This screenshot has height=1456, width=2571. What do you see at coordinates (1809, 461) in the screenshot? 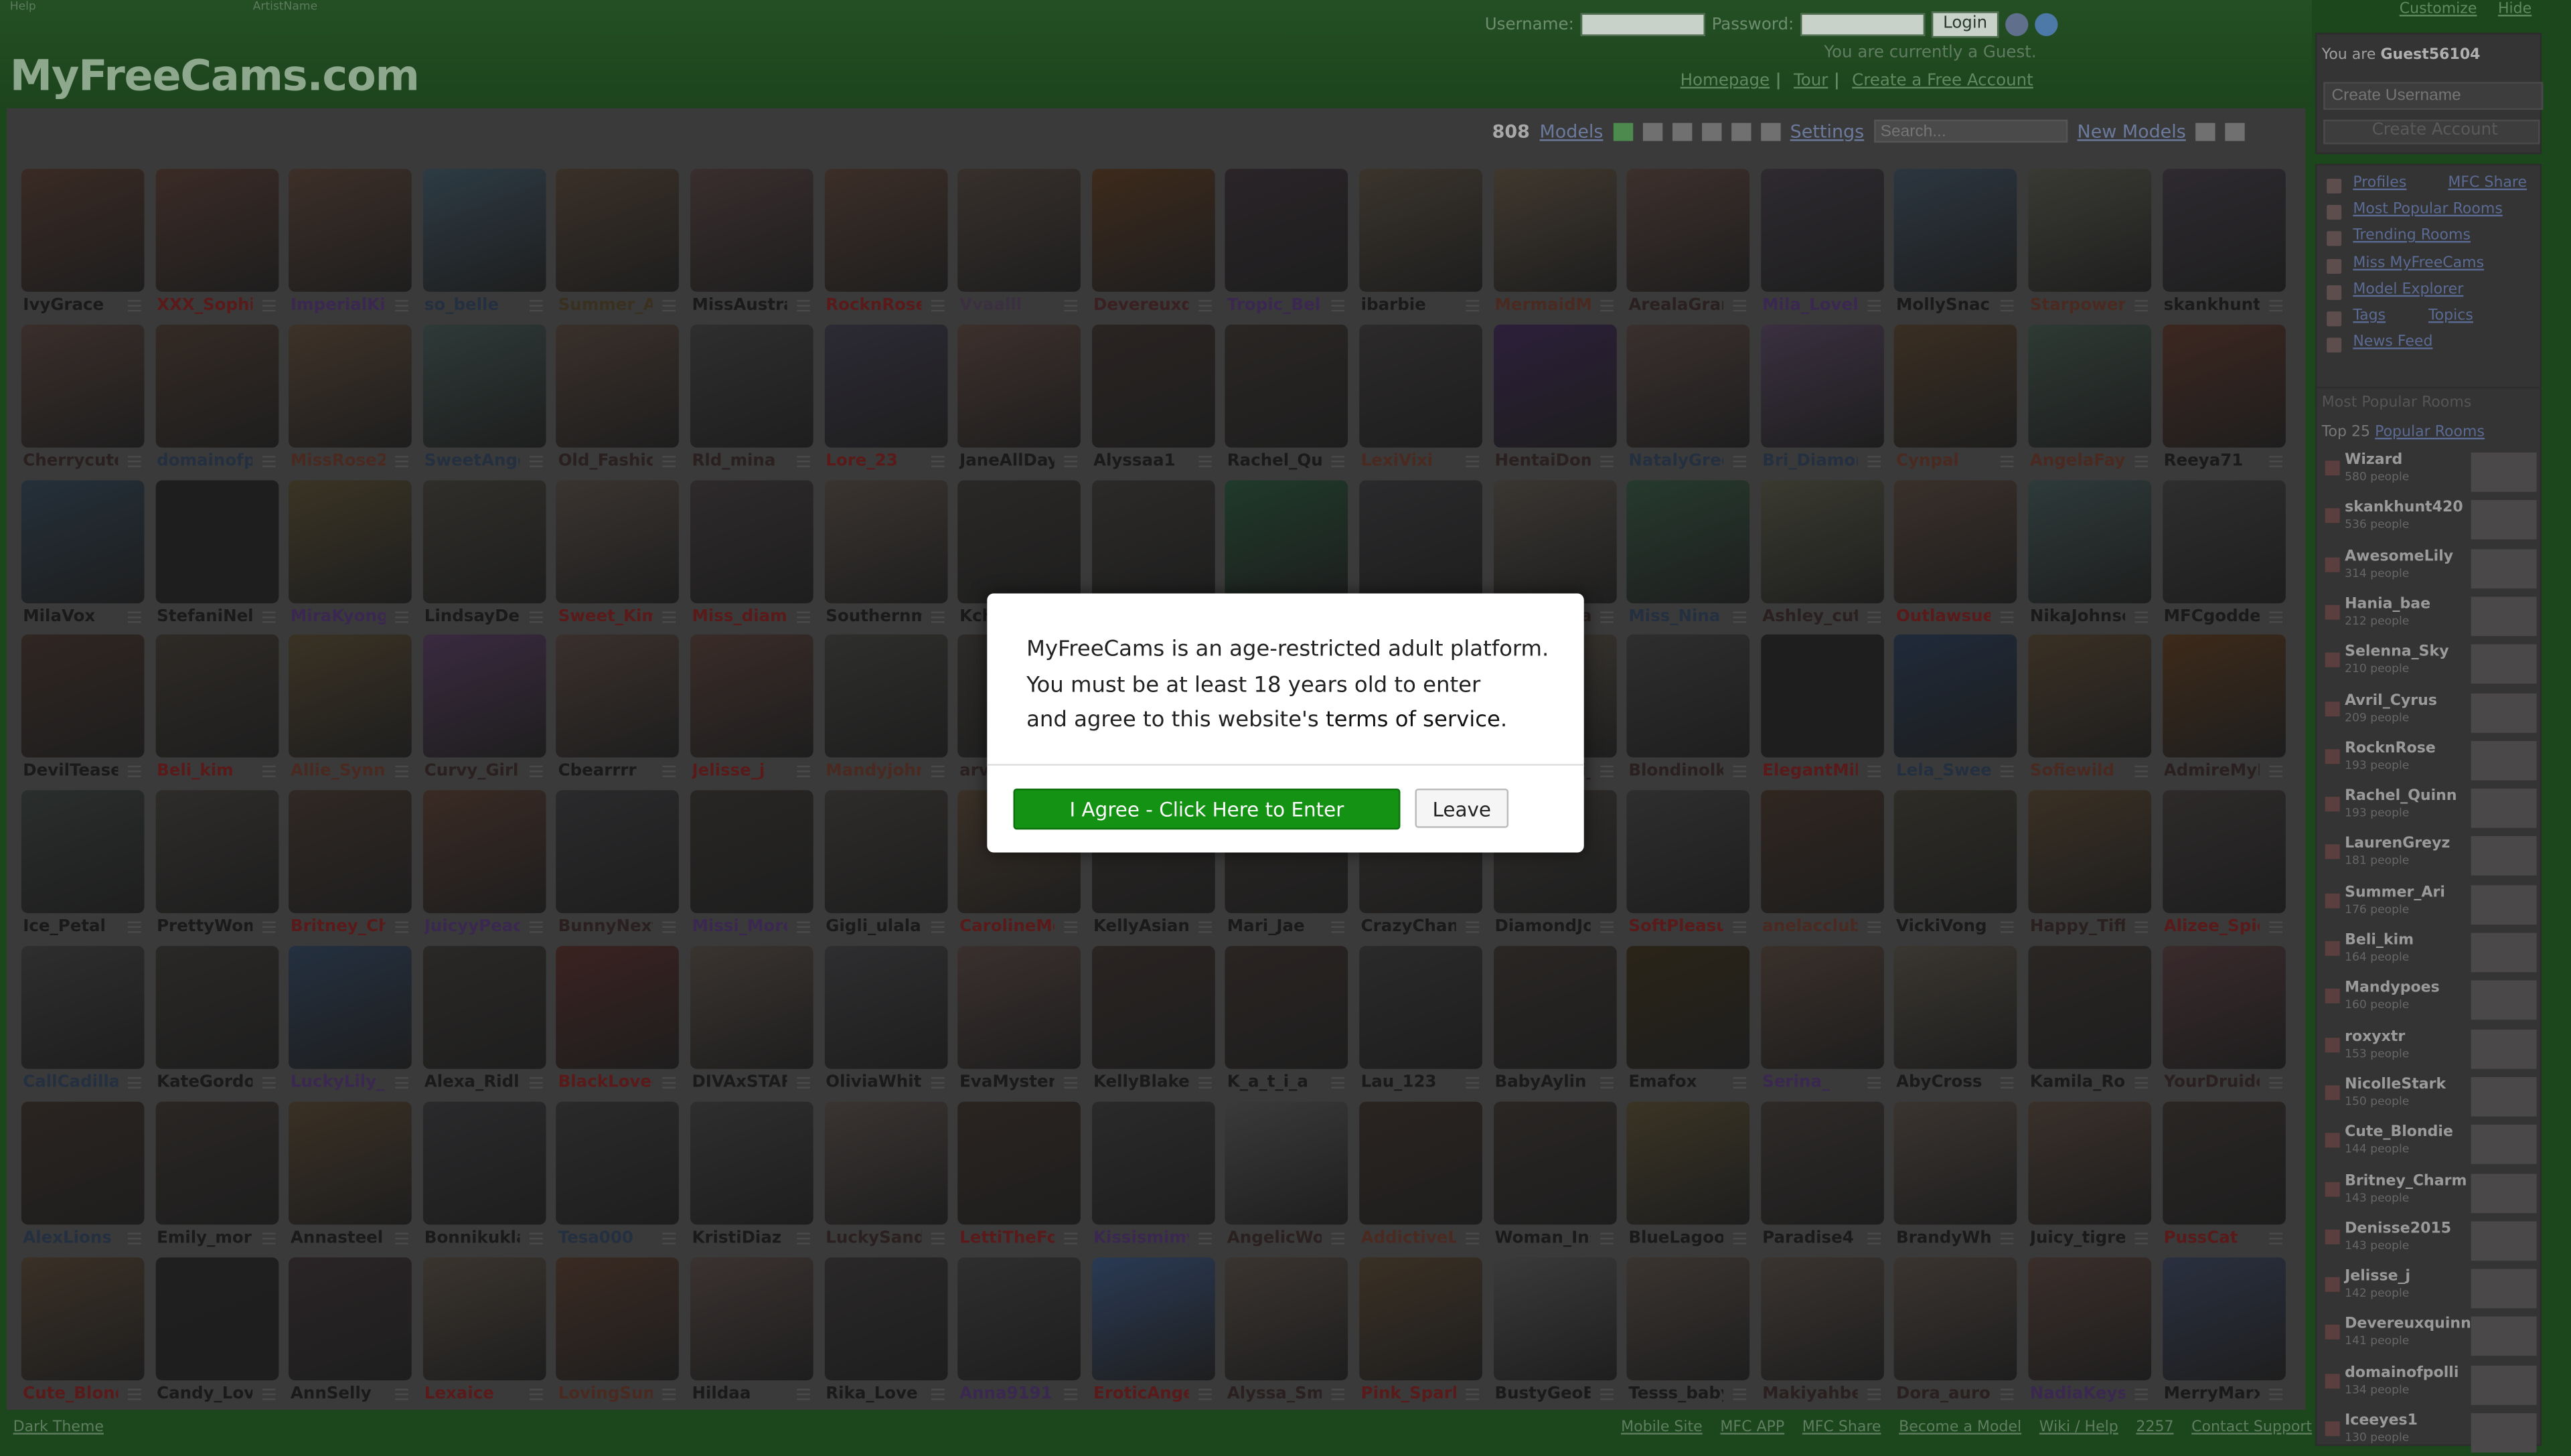
I see `model-name: Bri_Diamon` at bounding box center [1809, 461].